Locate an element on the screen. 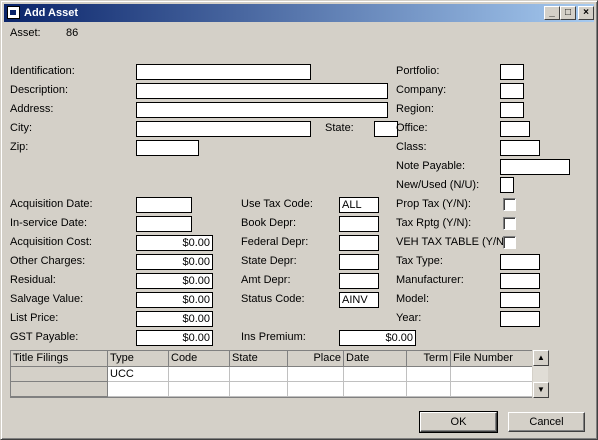 This screenshot has height=440, width=598. acquisition-date-field is located at coordinates (164, 205).